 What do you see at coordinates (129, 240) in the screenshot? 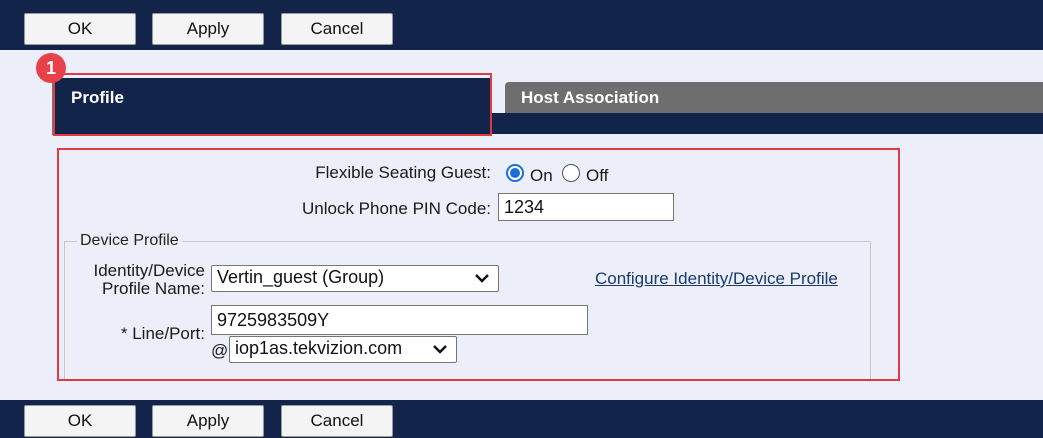
I see `device-profile-legend: Device Profile` at bounding box center [129, 240].